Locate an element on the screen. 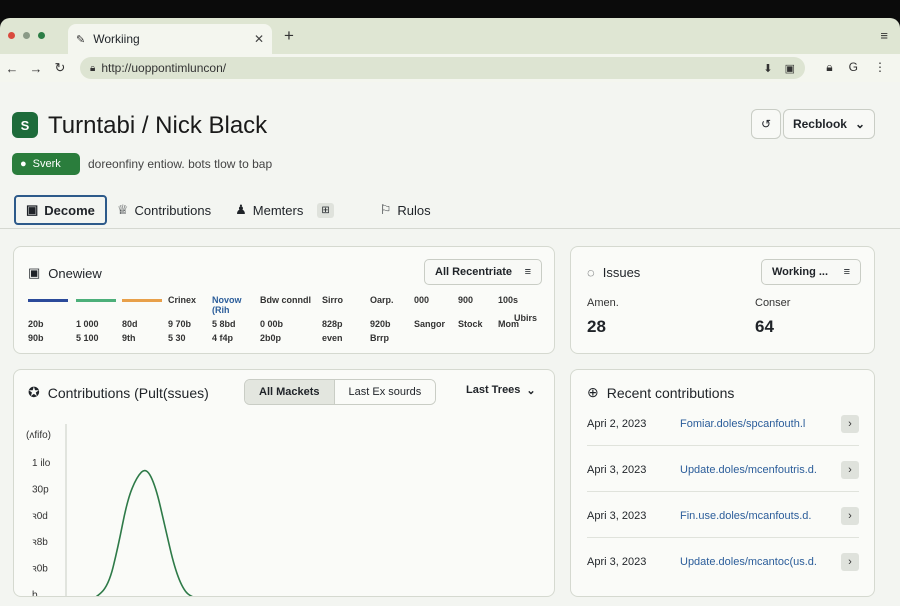  tab-members: ♟ Memters ⊞ is located at coordinates (284, 210).